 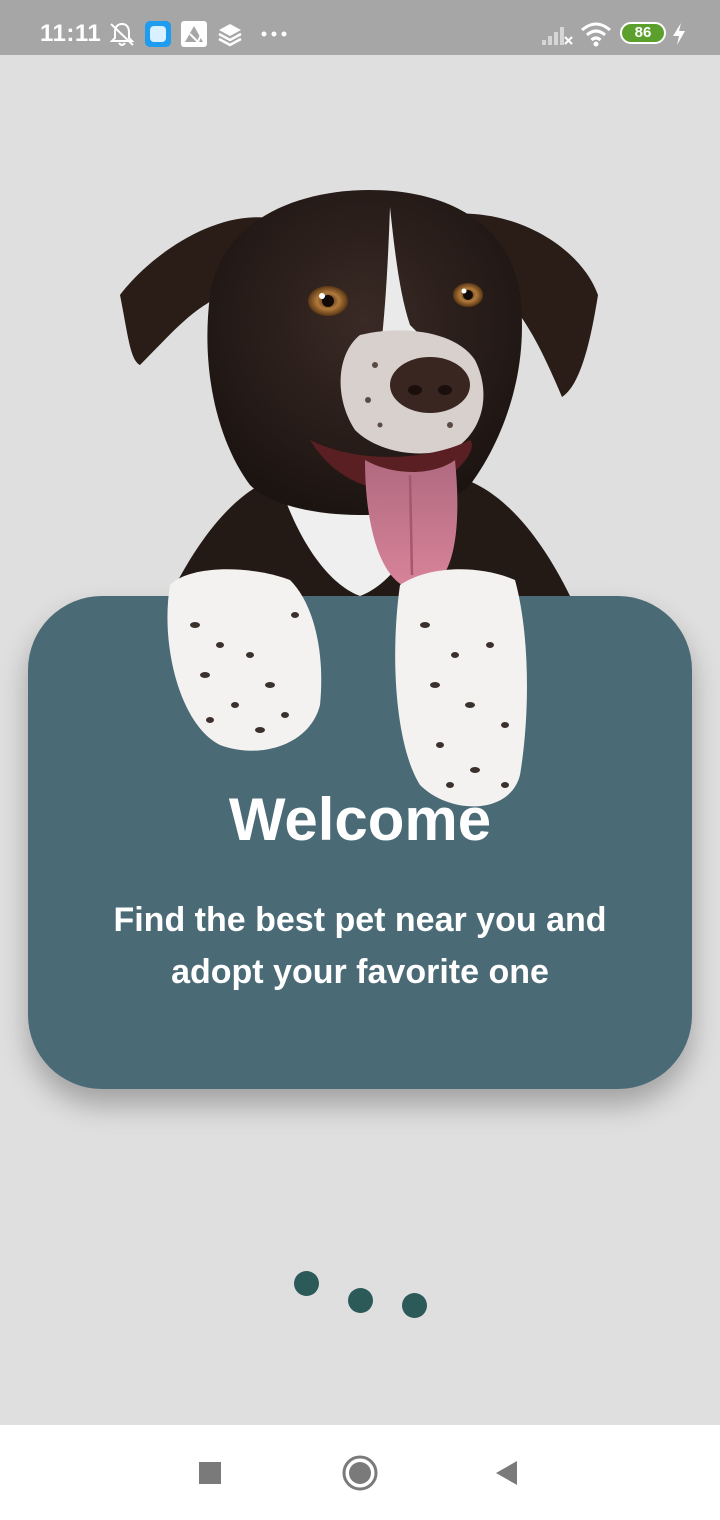 What do you see at coordinates (360, 819) in the screenshot?
I see `welcome-title: Welcome` at bounding box center [360, 819].